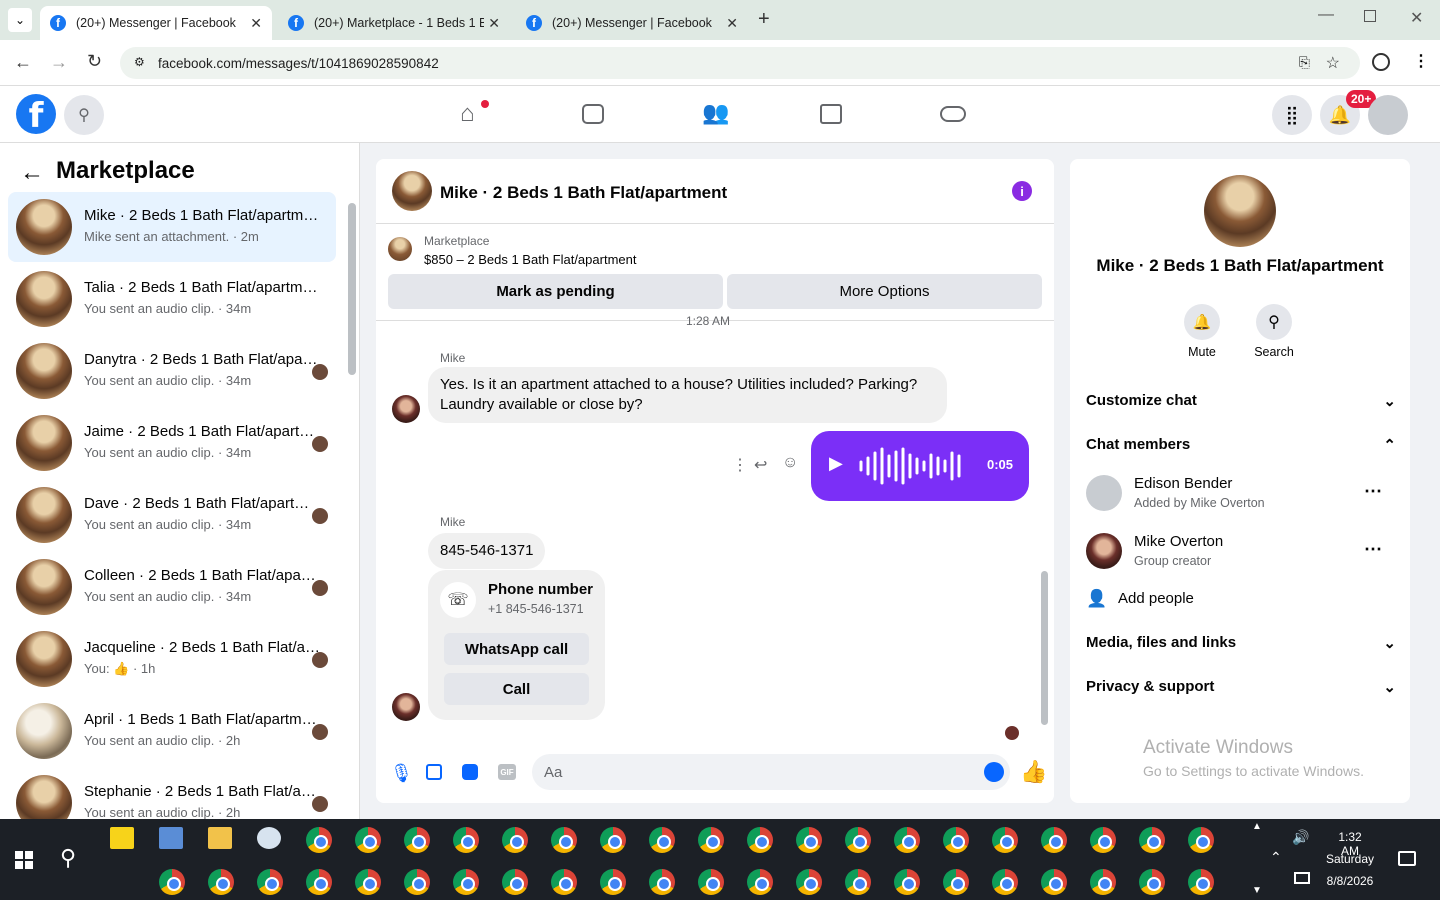 The height and width of the screenshot is (900, 1440). Describe the element at coordinates (507, 772) in the screenshot. I see `gif-icon: GIF` at that location.